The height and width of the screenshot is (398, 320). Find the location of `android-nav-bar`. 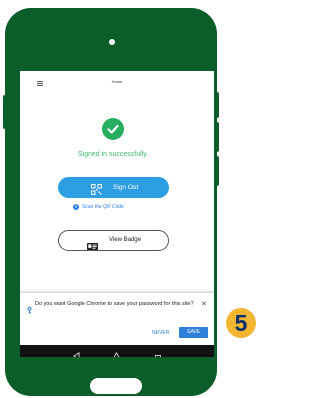

android-nav-bar is located at coordinates (117, 351).